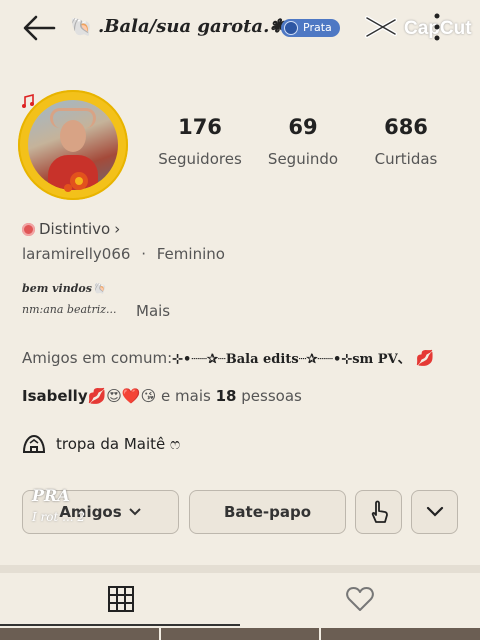 The image size is (480, 640). I want to click on bio-line-1: bem vindos🐚, so click(64, 288).